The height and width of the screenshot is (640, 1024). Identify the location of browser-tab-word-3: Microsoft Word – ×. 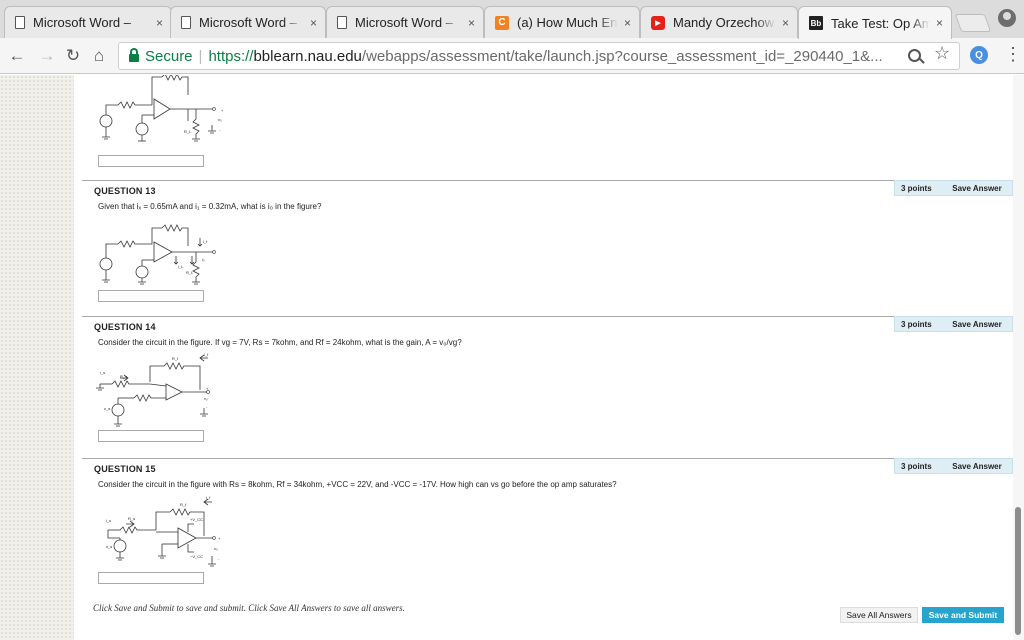
(405, 22).